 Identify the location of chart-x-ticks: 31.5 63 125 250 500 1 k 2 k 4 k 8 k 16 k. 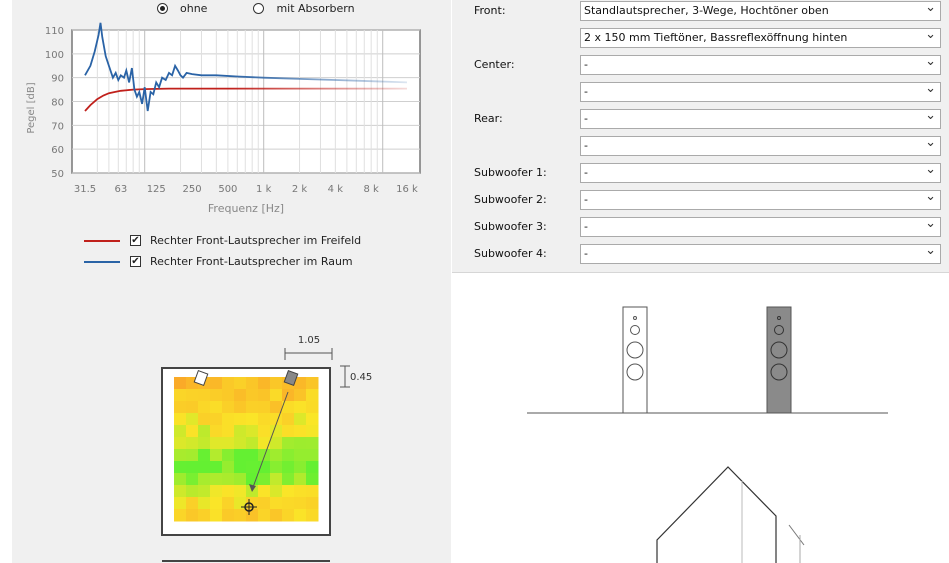
(246, 189).